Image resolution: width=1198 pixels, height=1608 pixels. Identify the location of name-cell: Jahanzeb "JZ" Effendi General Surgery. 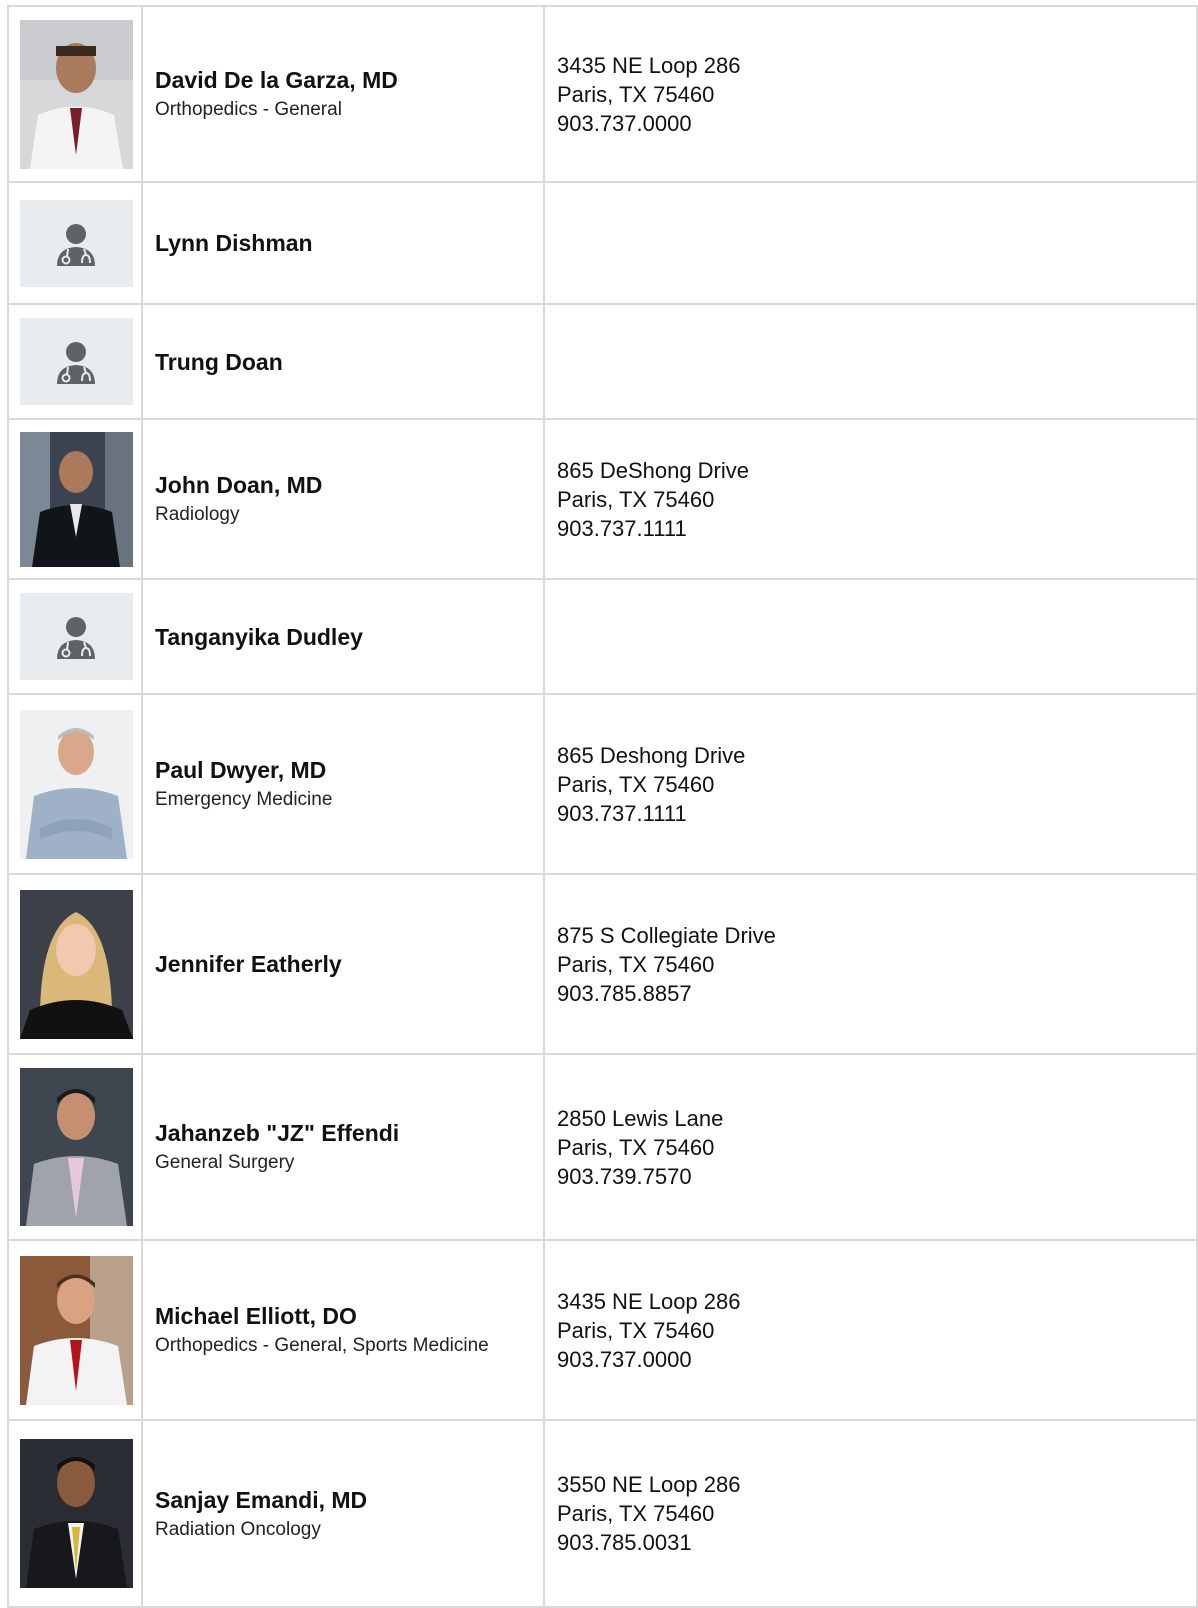
(343, 1147).